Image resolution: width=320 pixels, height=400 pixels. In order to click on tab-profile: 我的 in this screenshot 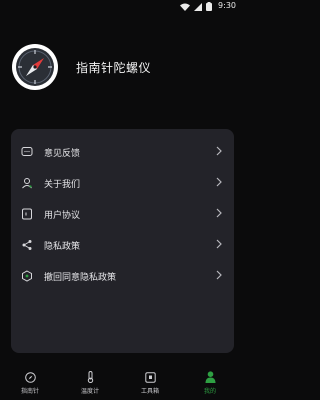, I will do `click(210, 384)`.